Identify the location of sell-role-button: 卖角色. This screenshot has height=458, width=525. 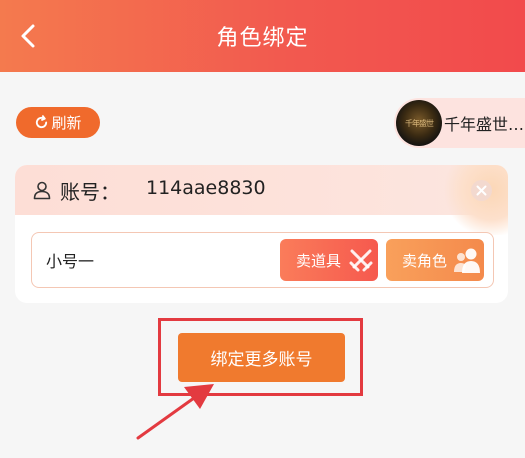
(435, 260).